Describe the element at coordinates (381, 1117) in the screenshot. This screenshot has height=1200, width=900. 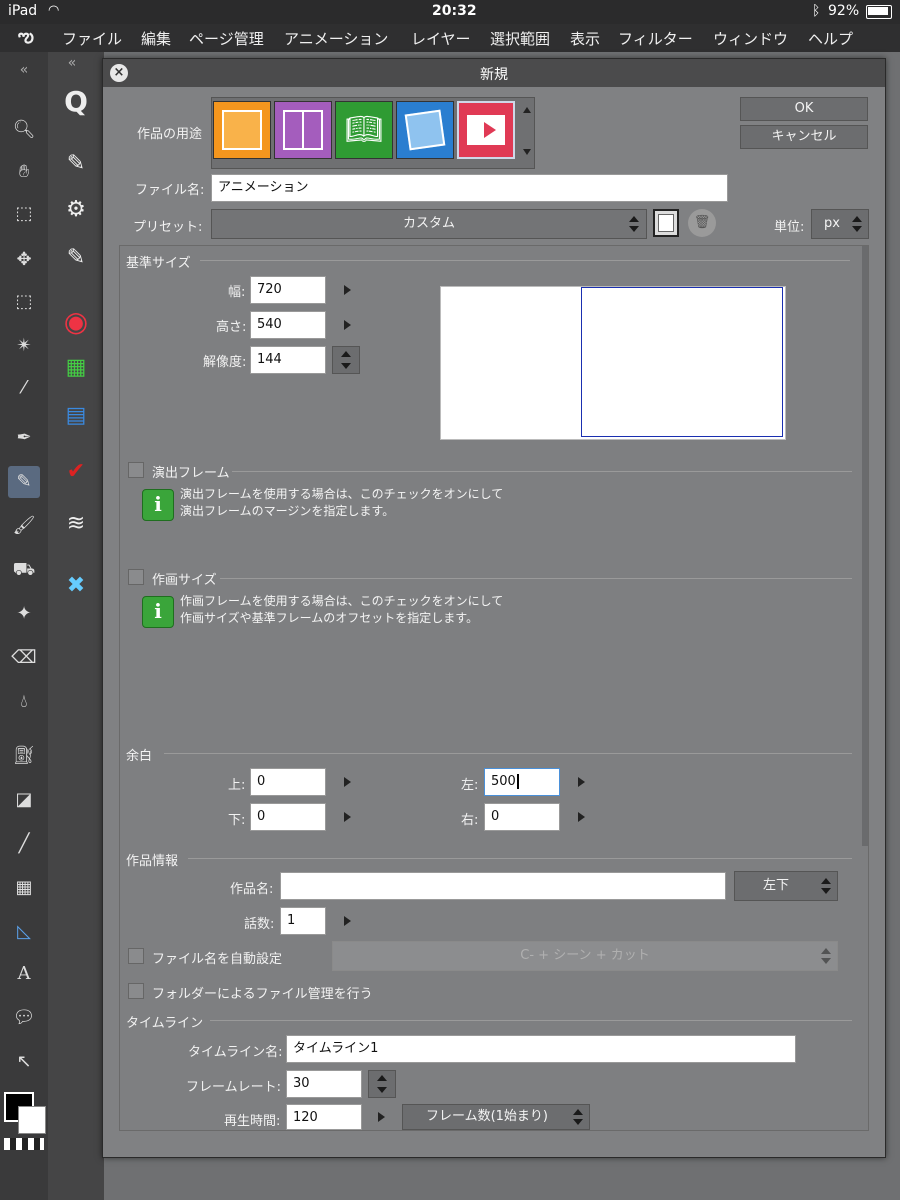
I see `duration-expand-icon` at that location.